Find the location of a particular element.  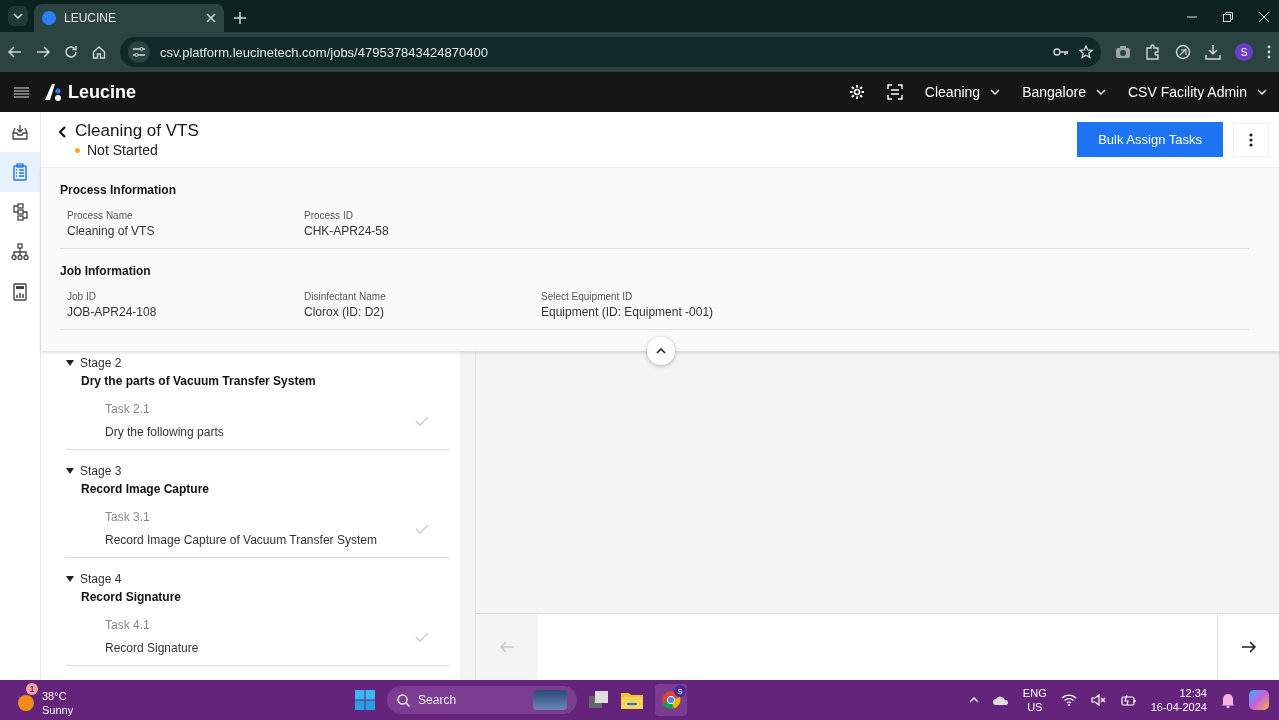

stage-title: Record Image Capture is located at coordinates (146, 489).